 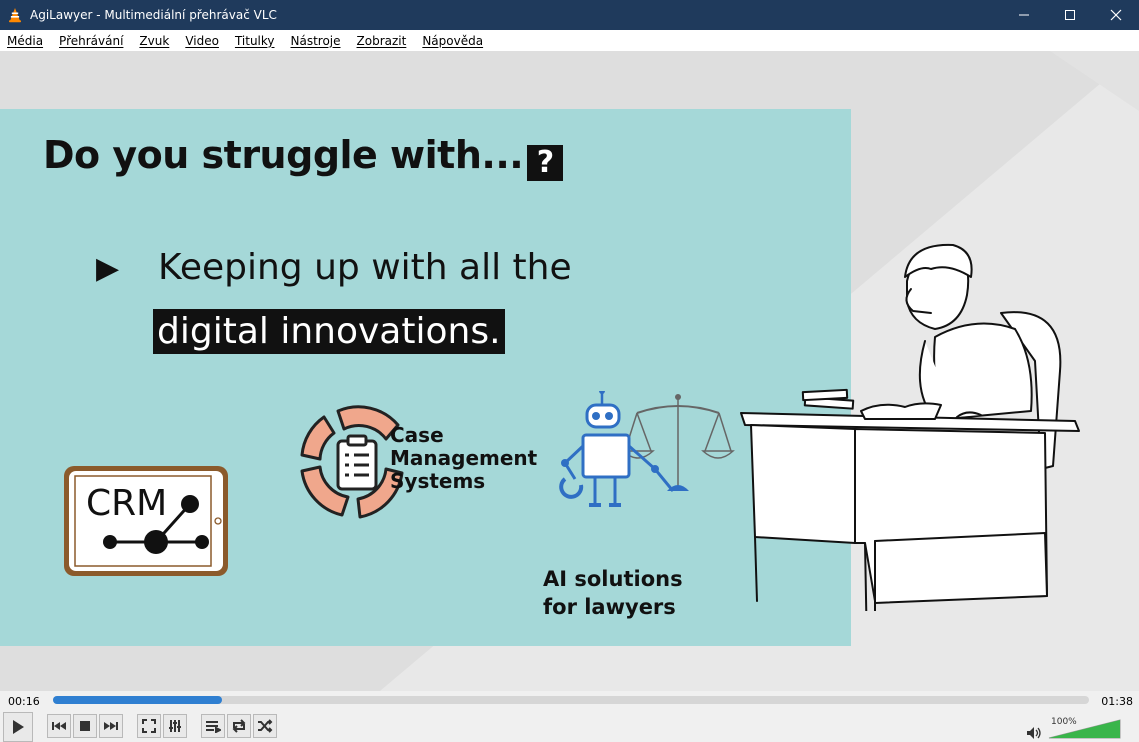 I want to click on equalizer-icon, so click(x=175, y=726).